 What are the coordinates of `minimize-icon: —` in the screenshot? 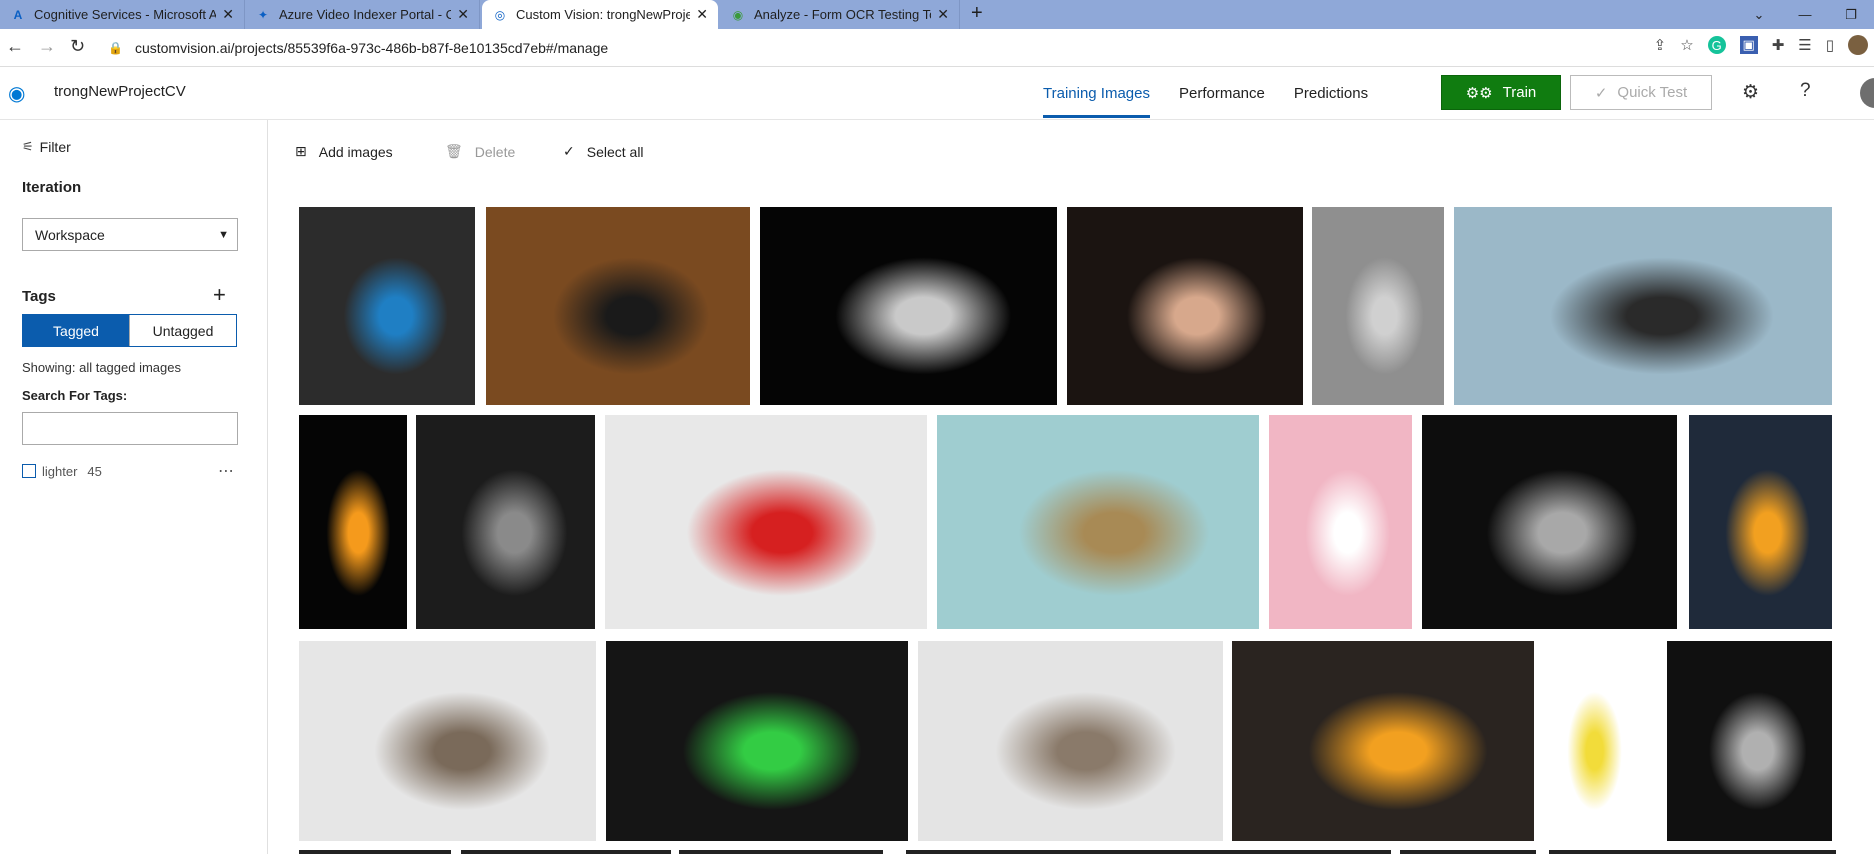 It's located at (1805, 14).